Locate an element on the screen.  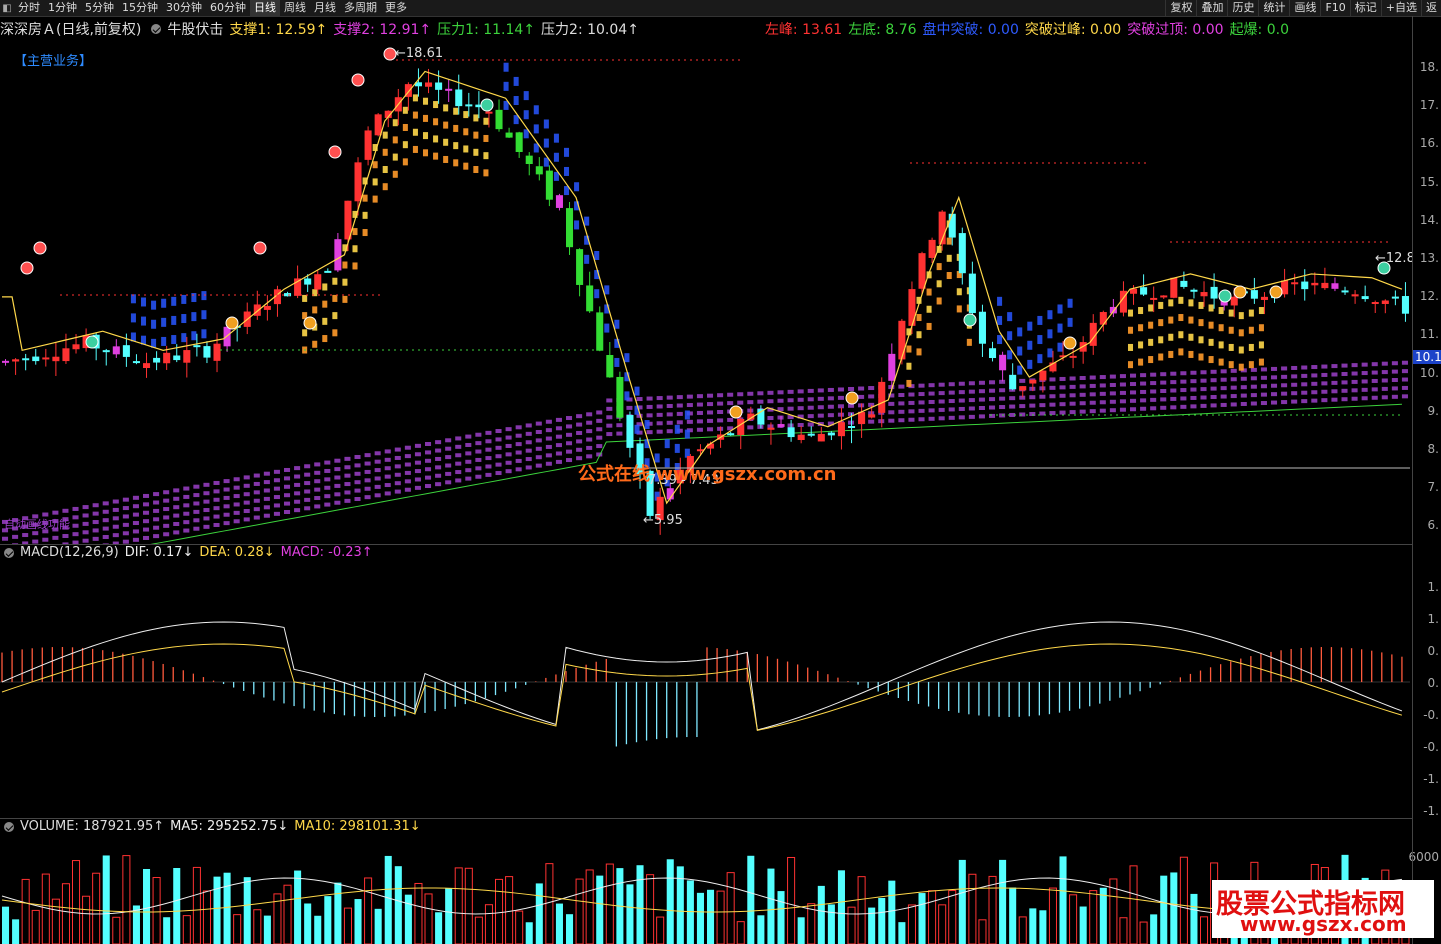
period-tab-4: 30分钟 is located at coordinates (184, 8).